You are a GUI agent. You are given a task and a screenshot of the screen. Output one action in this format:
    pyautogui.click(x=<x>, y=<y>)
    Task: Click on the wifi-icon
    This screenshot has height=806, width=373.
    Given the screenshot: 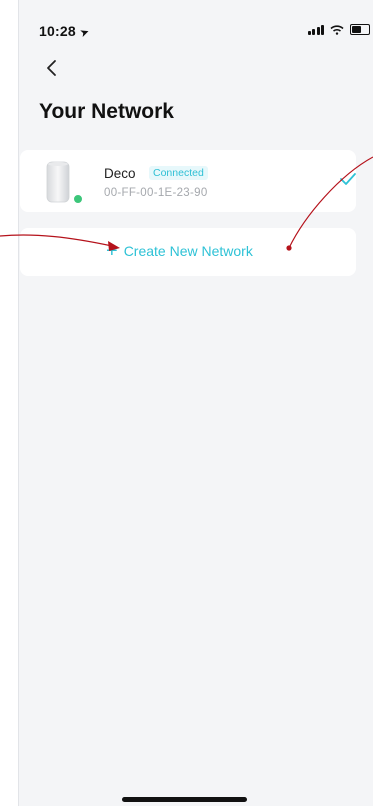 What is the action you would take?
    pyautogui.click(x=337, y=29)
    